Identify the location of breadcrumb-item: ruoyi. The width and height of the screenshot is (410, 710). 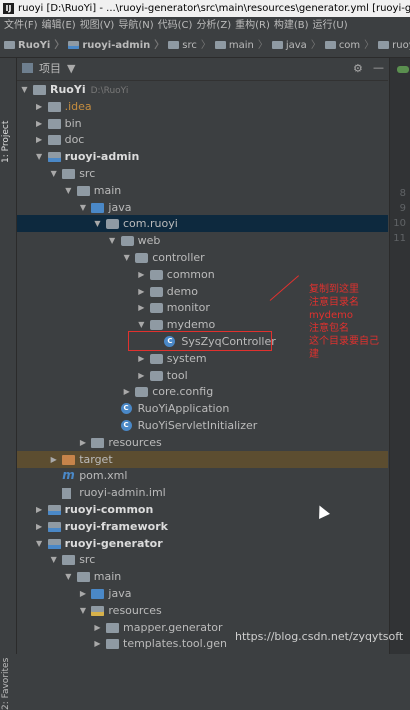
(394, 46).